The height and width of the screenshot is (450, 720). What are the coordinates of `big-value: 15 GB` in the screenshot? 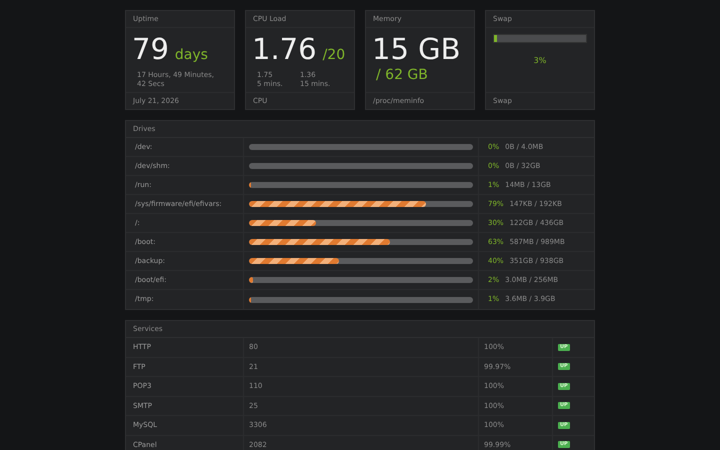 It's located at (417, 49).